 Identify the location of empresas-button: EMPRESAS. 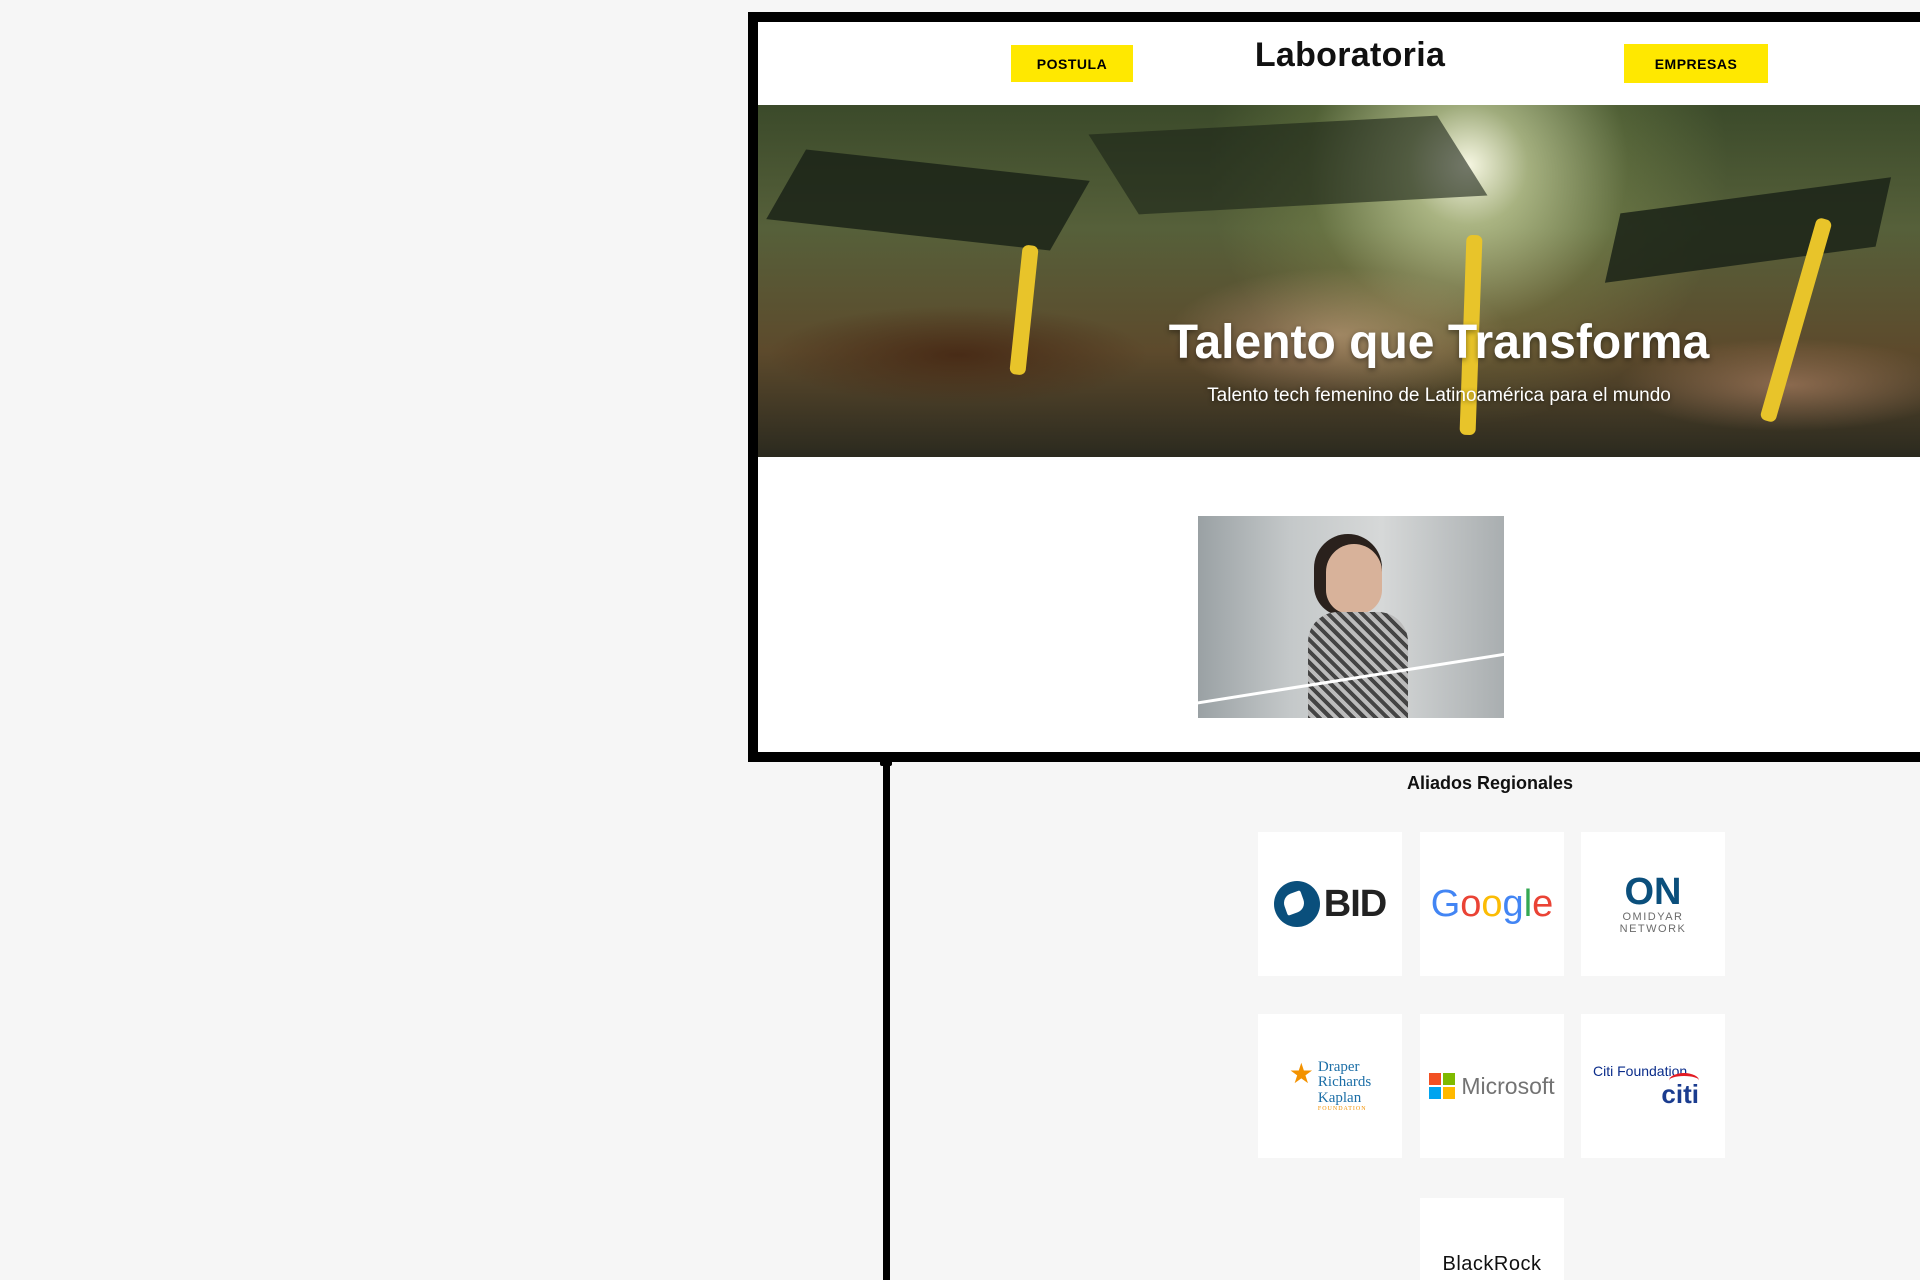
(1696, 63).